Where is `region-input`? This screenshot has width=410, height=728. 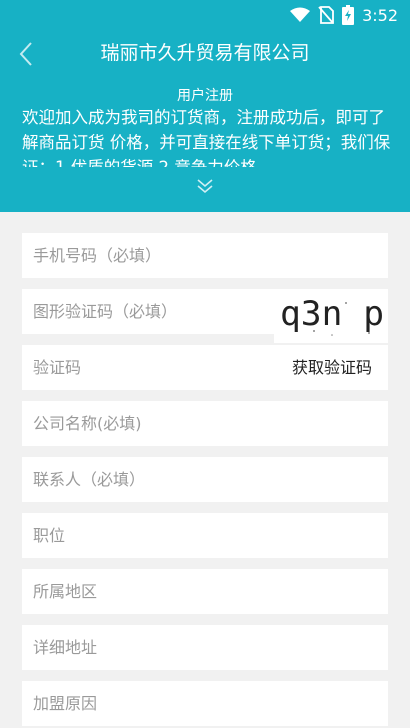
region-input is located at coordinates (205, 591).